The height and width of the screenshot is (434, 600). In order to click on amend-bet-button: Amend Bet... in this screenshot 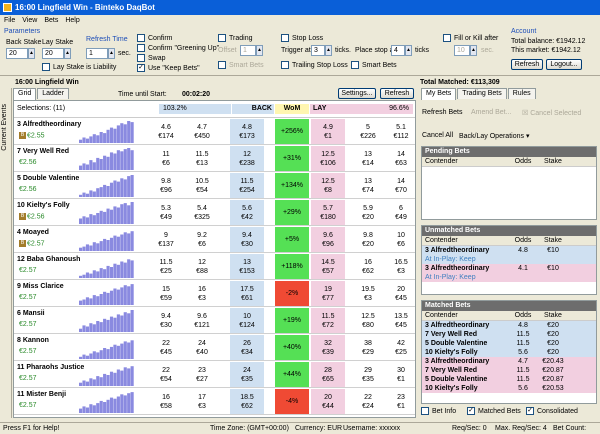, I will do `click(491, 112)`.